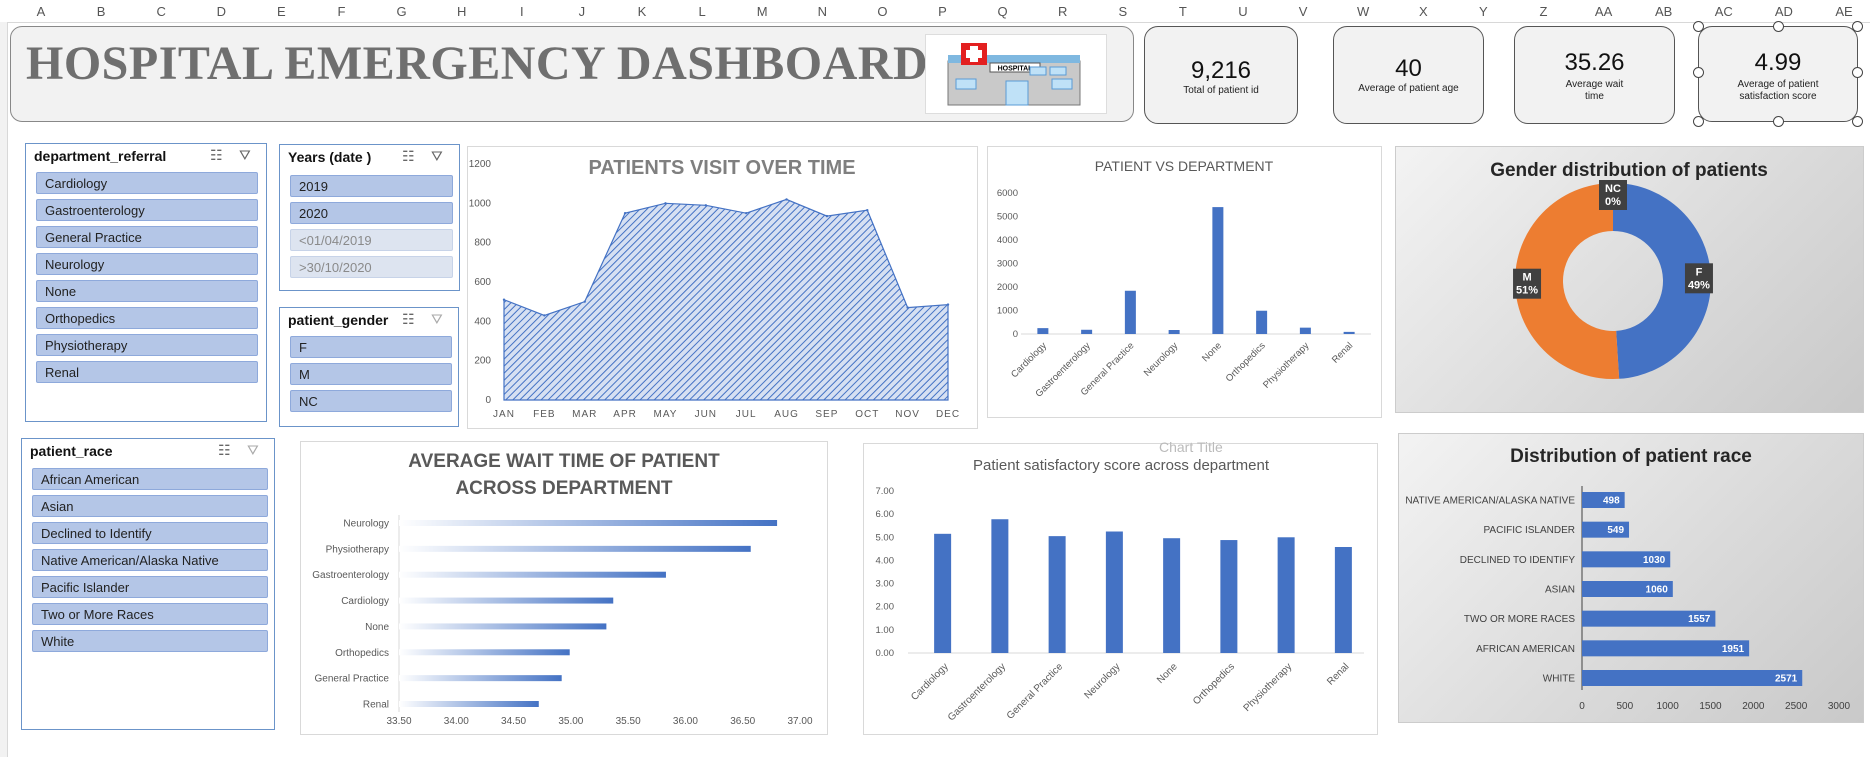 The width and height of the screenshot is (1870, 757). I want to click on resize-handle-top-left, so click(1698, 26).